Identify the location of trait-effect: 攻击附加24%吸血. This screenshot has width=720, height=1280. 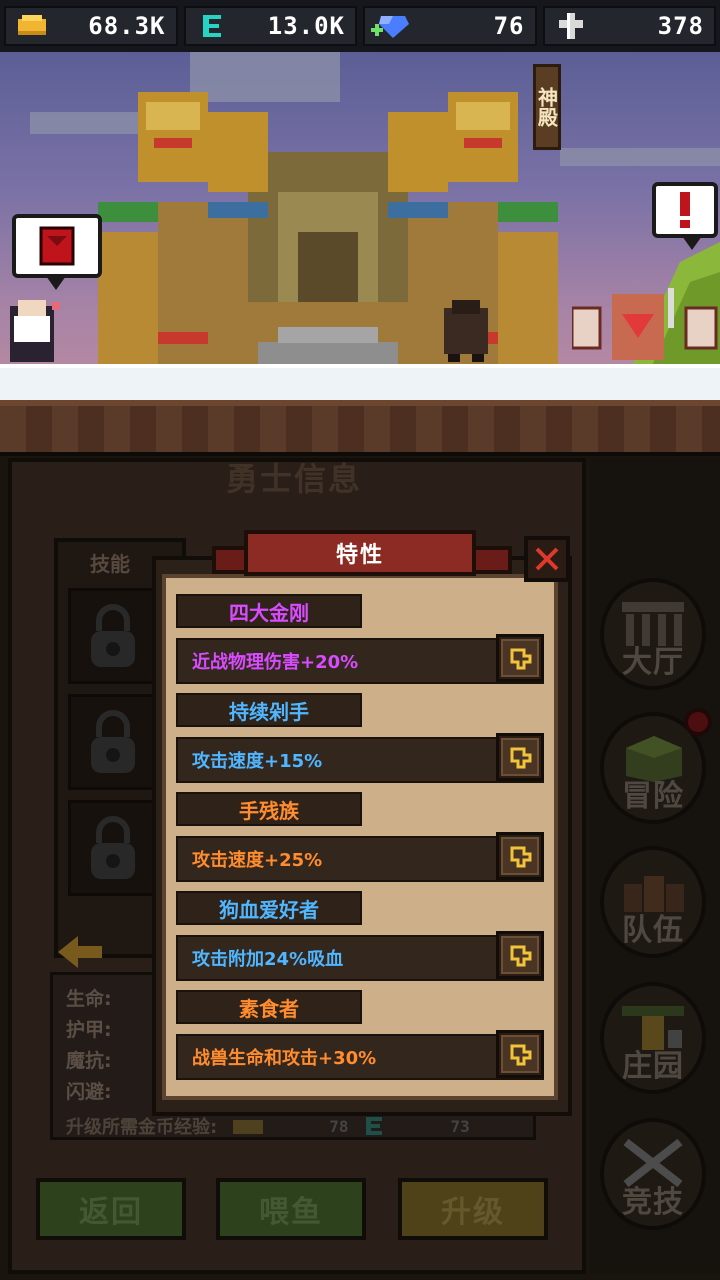
(360, 958).